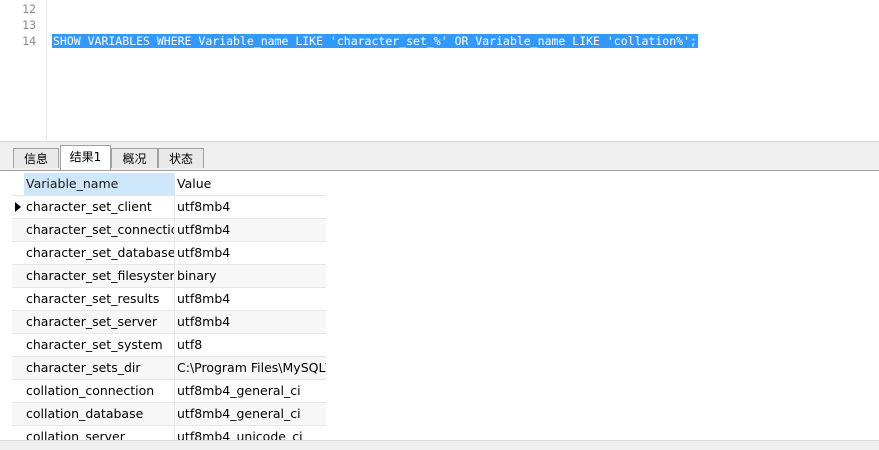  Describe the element at coordinates (99, 322) in the screenshot. I see `cell-variable-name: character_set_server` at that location.